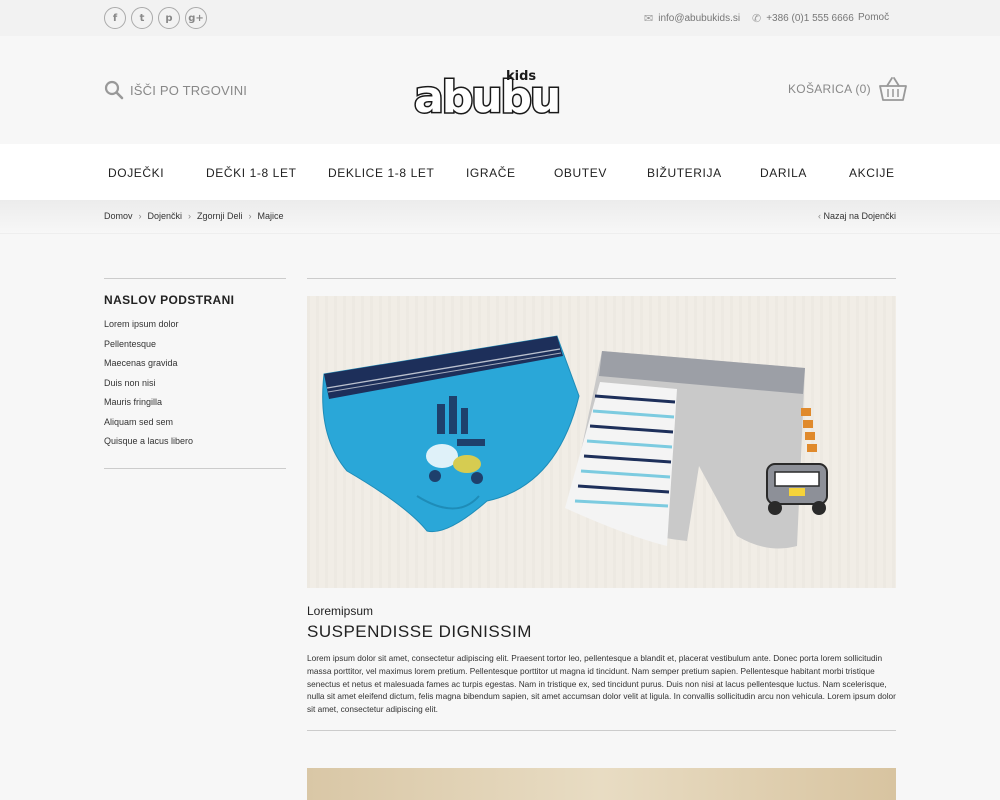  Describe the element at coordinates (810, 18) in the screenshot. I see `phone-text: +386 (0)1 555 6666` at that location.